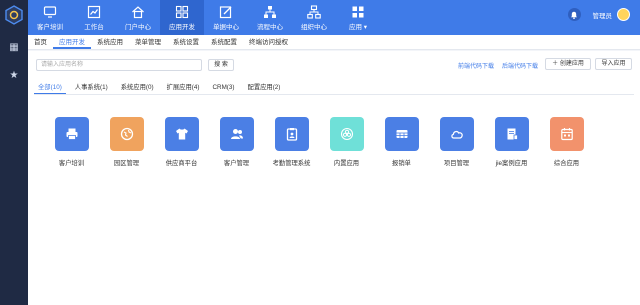  I want to click on frontend-download-link: 前端代码下载, so click(476, 65).